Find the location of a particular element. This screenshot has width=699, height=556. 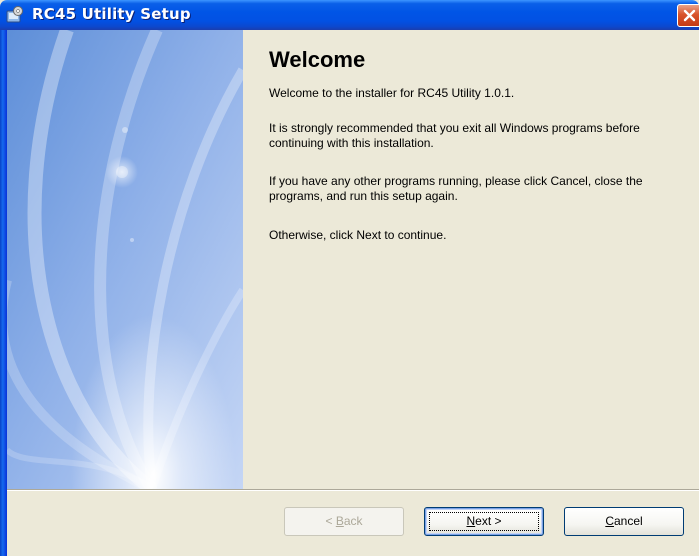

cancel-button: Cancel is located at coordinates (624, 521).